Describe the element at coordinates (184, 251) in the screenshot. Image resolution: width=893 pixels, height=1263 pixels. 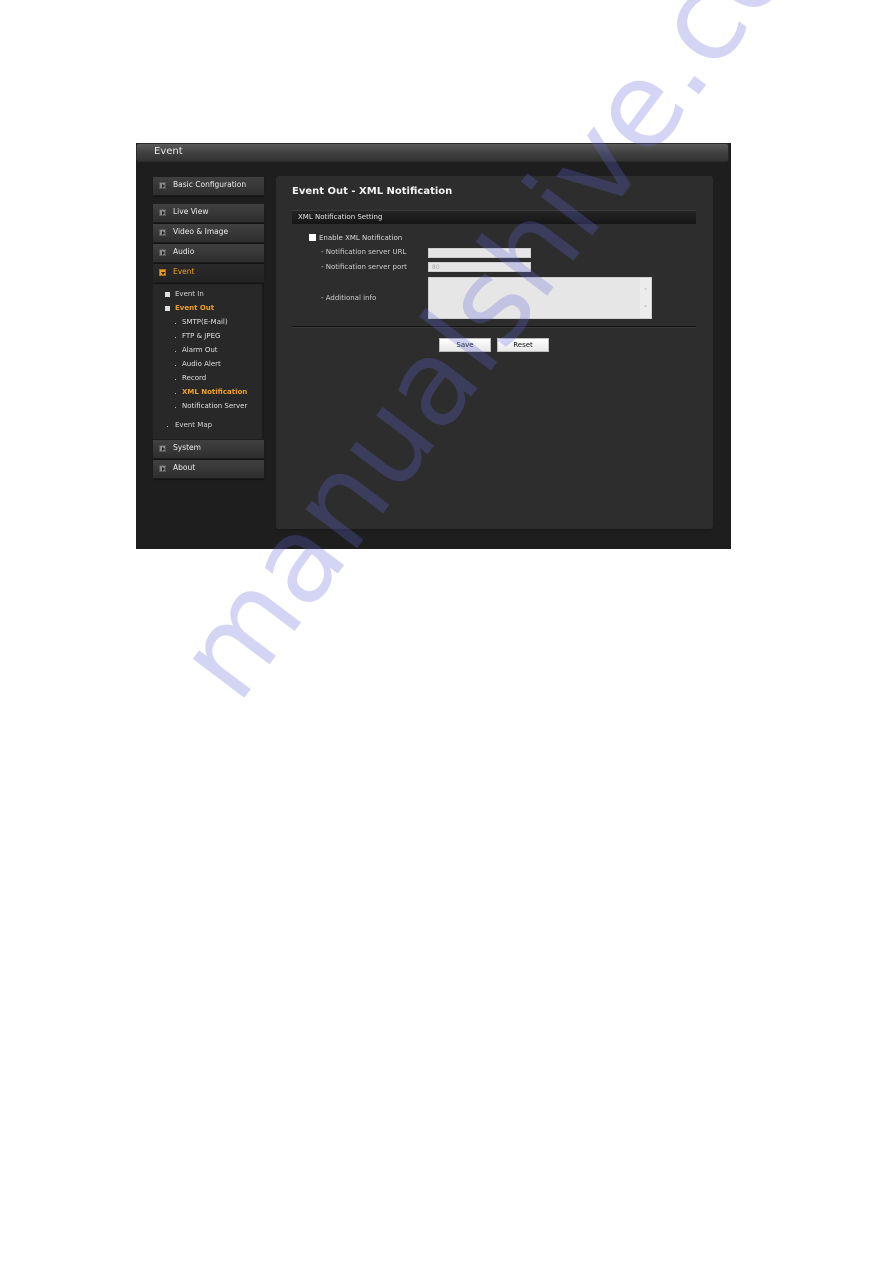
I see `sidebar-item-label: Audio` at that location.